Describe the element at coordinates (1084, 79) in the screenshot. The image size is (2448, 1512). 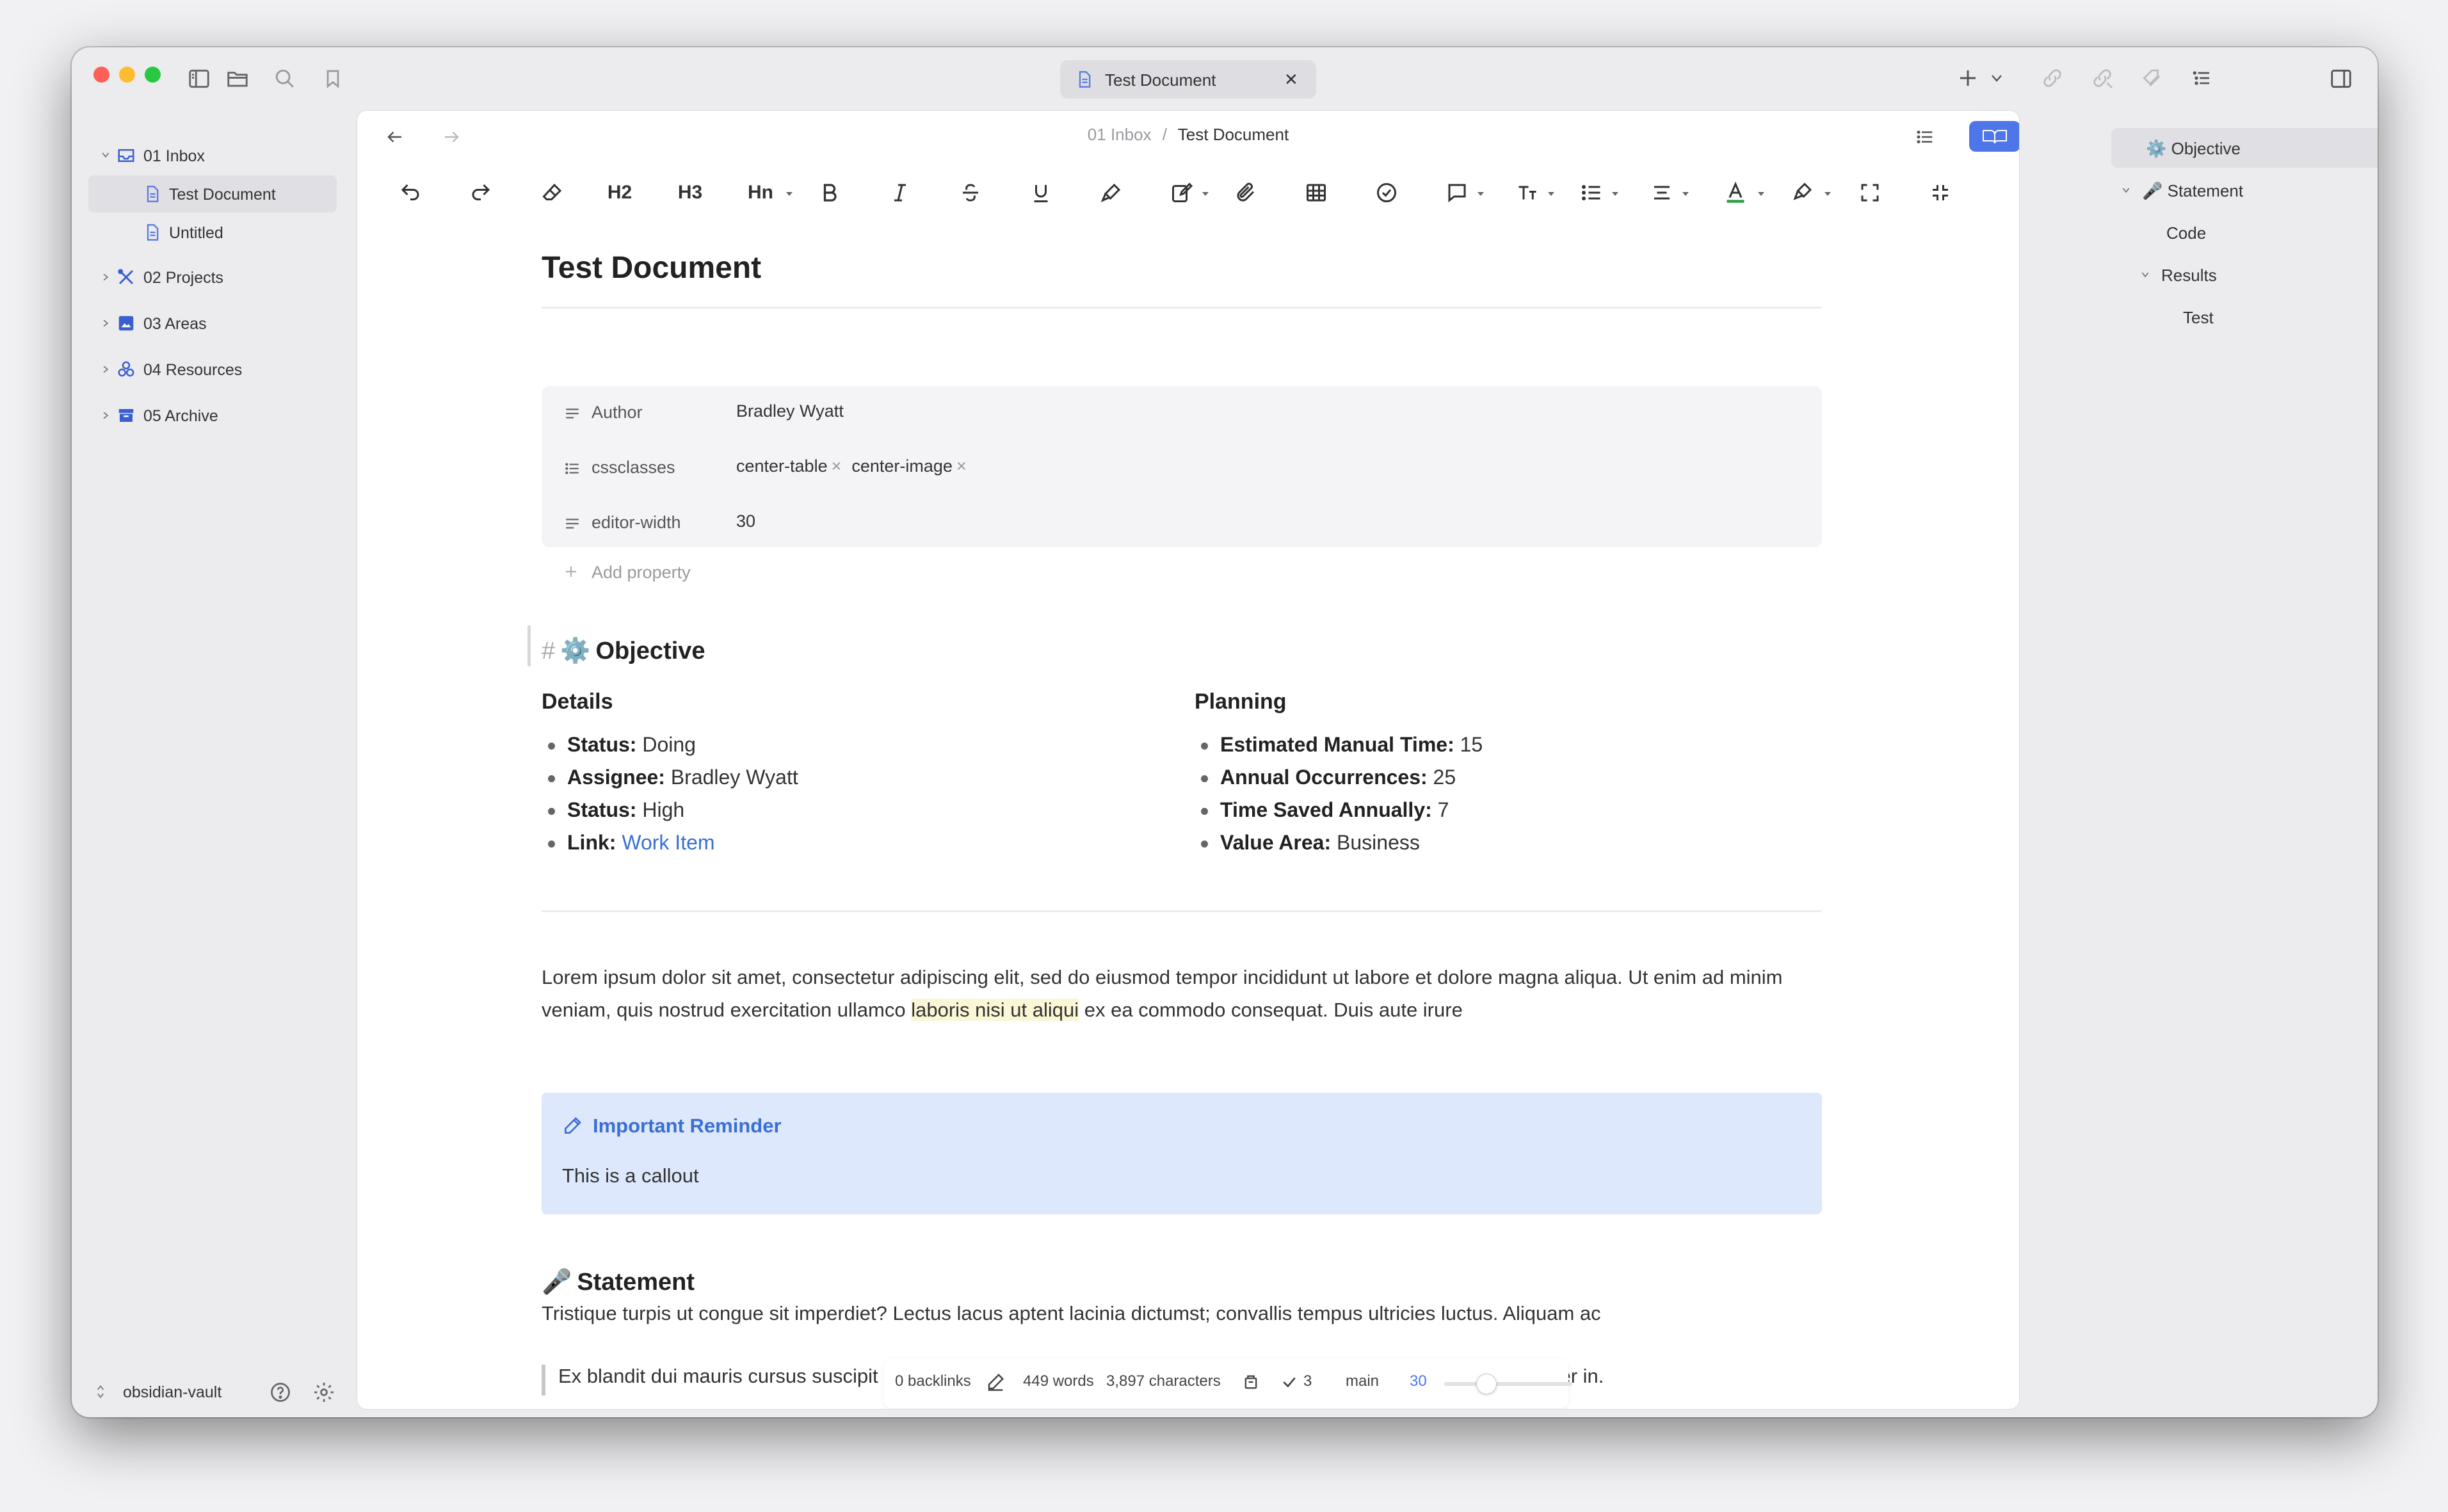
I see `file-icon` at that location.